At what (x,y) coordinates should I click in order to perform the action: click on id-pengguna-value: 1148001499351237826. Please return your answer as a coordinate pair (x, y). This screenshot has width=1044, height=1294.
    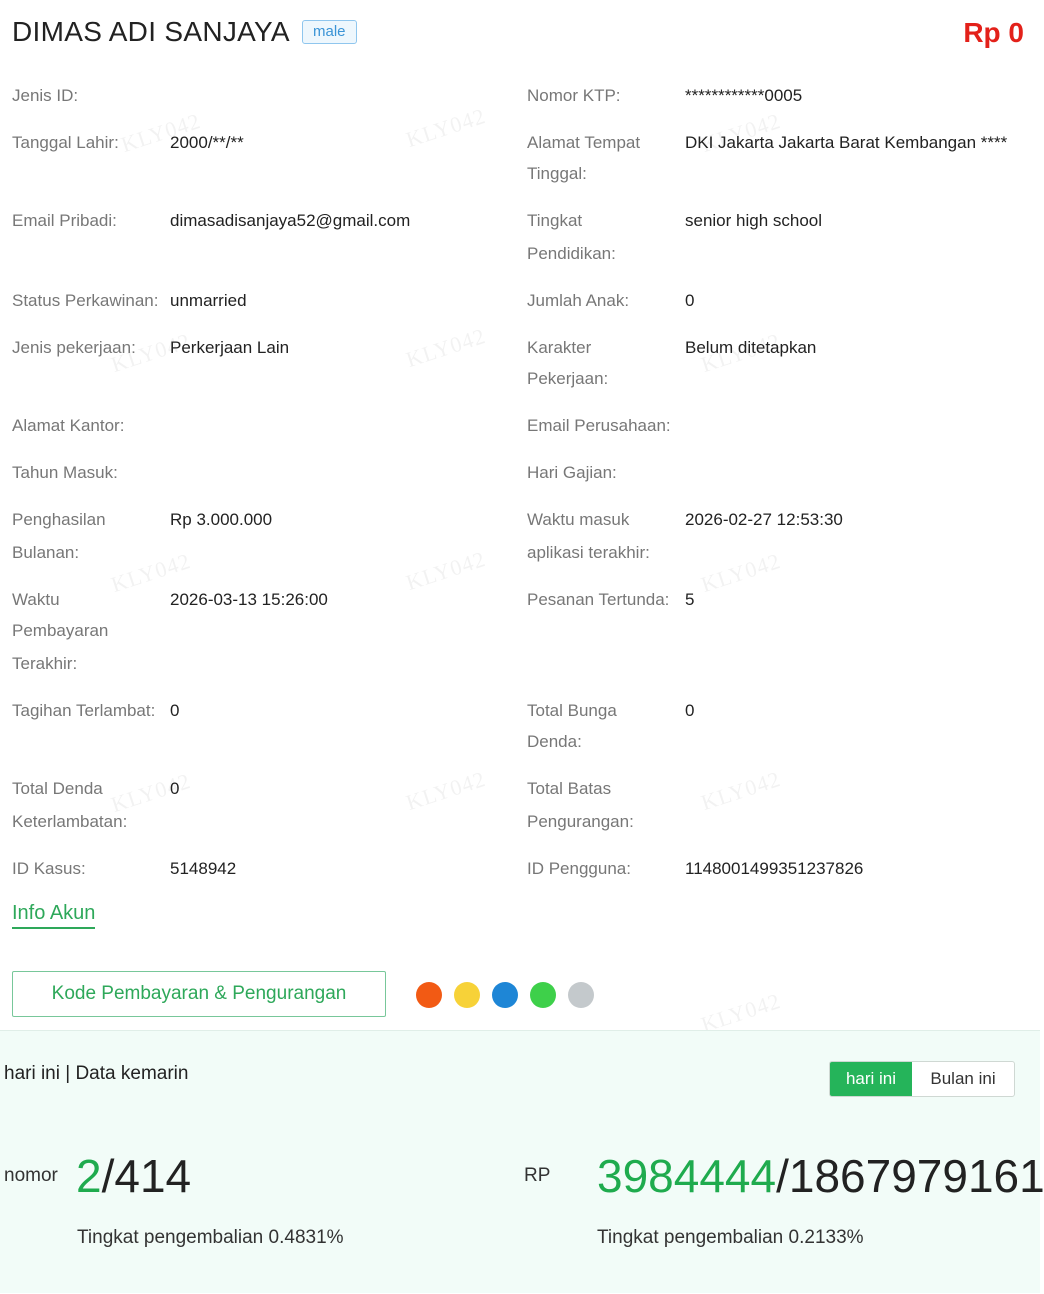
    Looking at the image, I should click on (774, 868).